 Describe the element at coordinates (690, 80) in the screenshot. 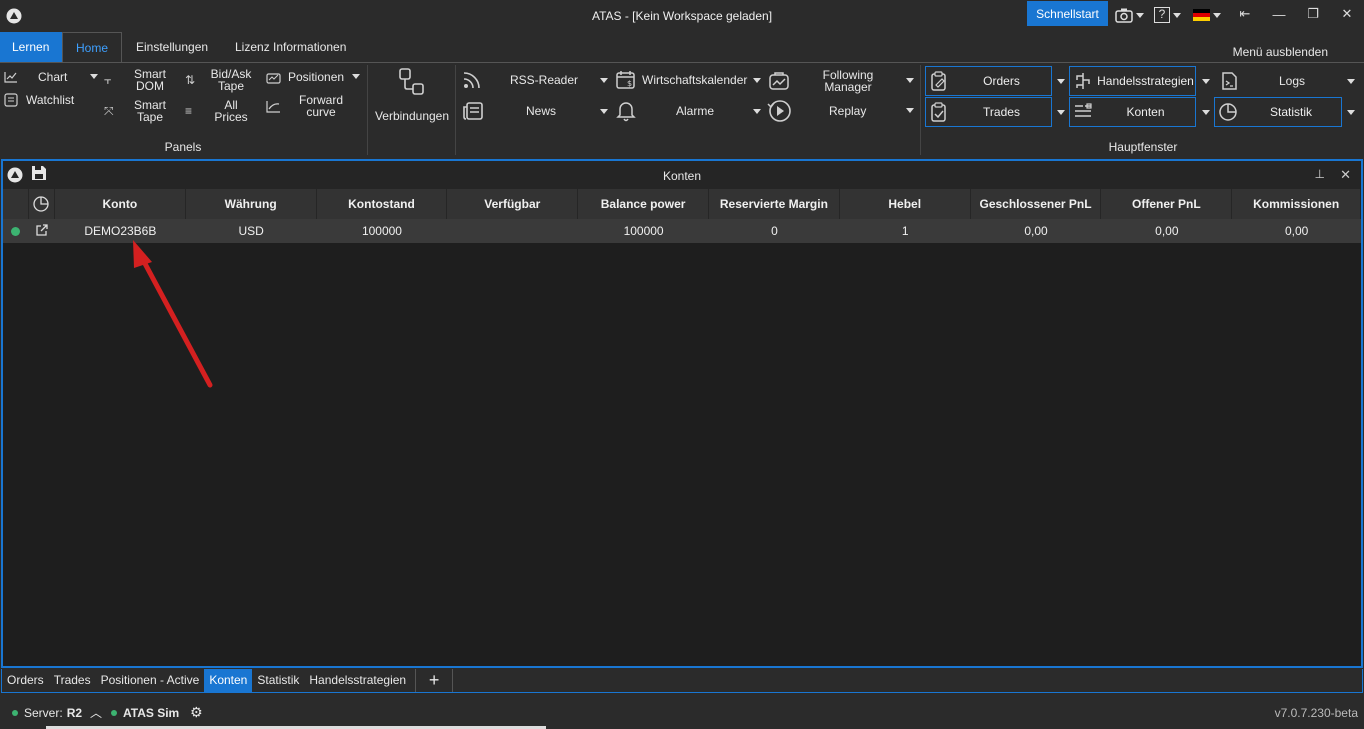

I see `economic-calendar-button: $ Wirtschaftskalender` at that location.